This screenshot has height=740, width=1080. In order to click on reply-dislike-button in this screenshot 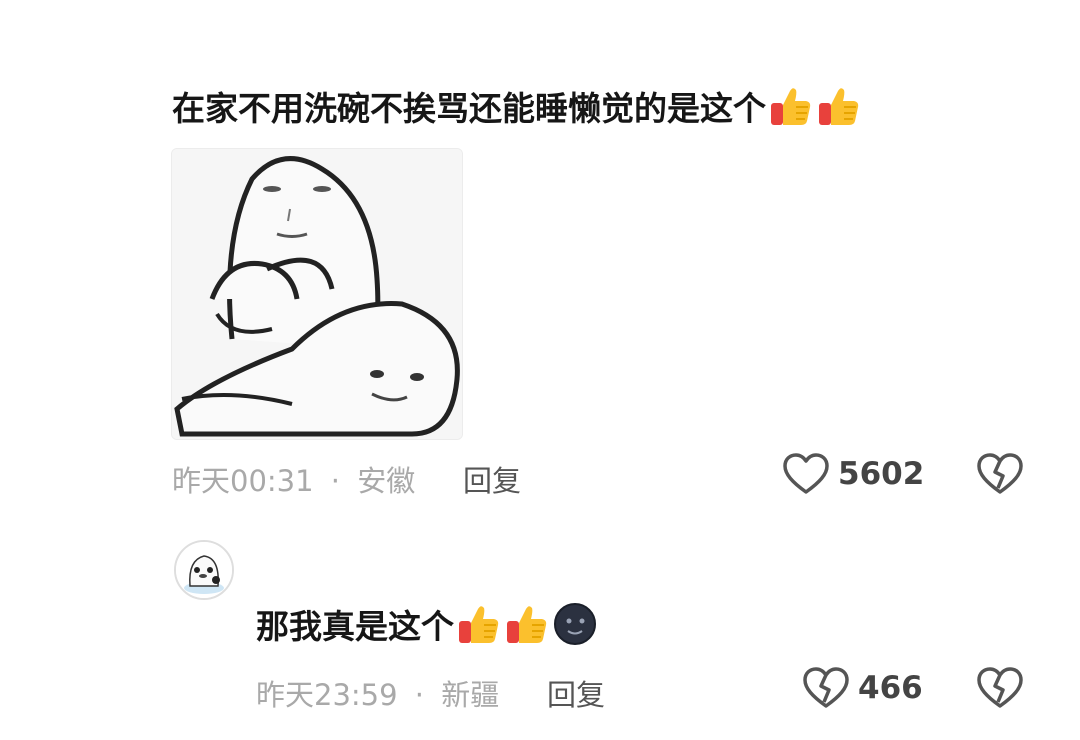, I will do `click(1000, 688)`.